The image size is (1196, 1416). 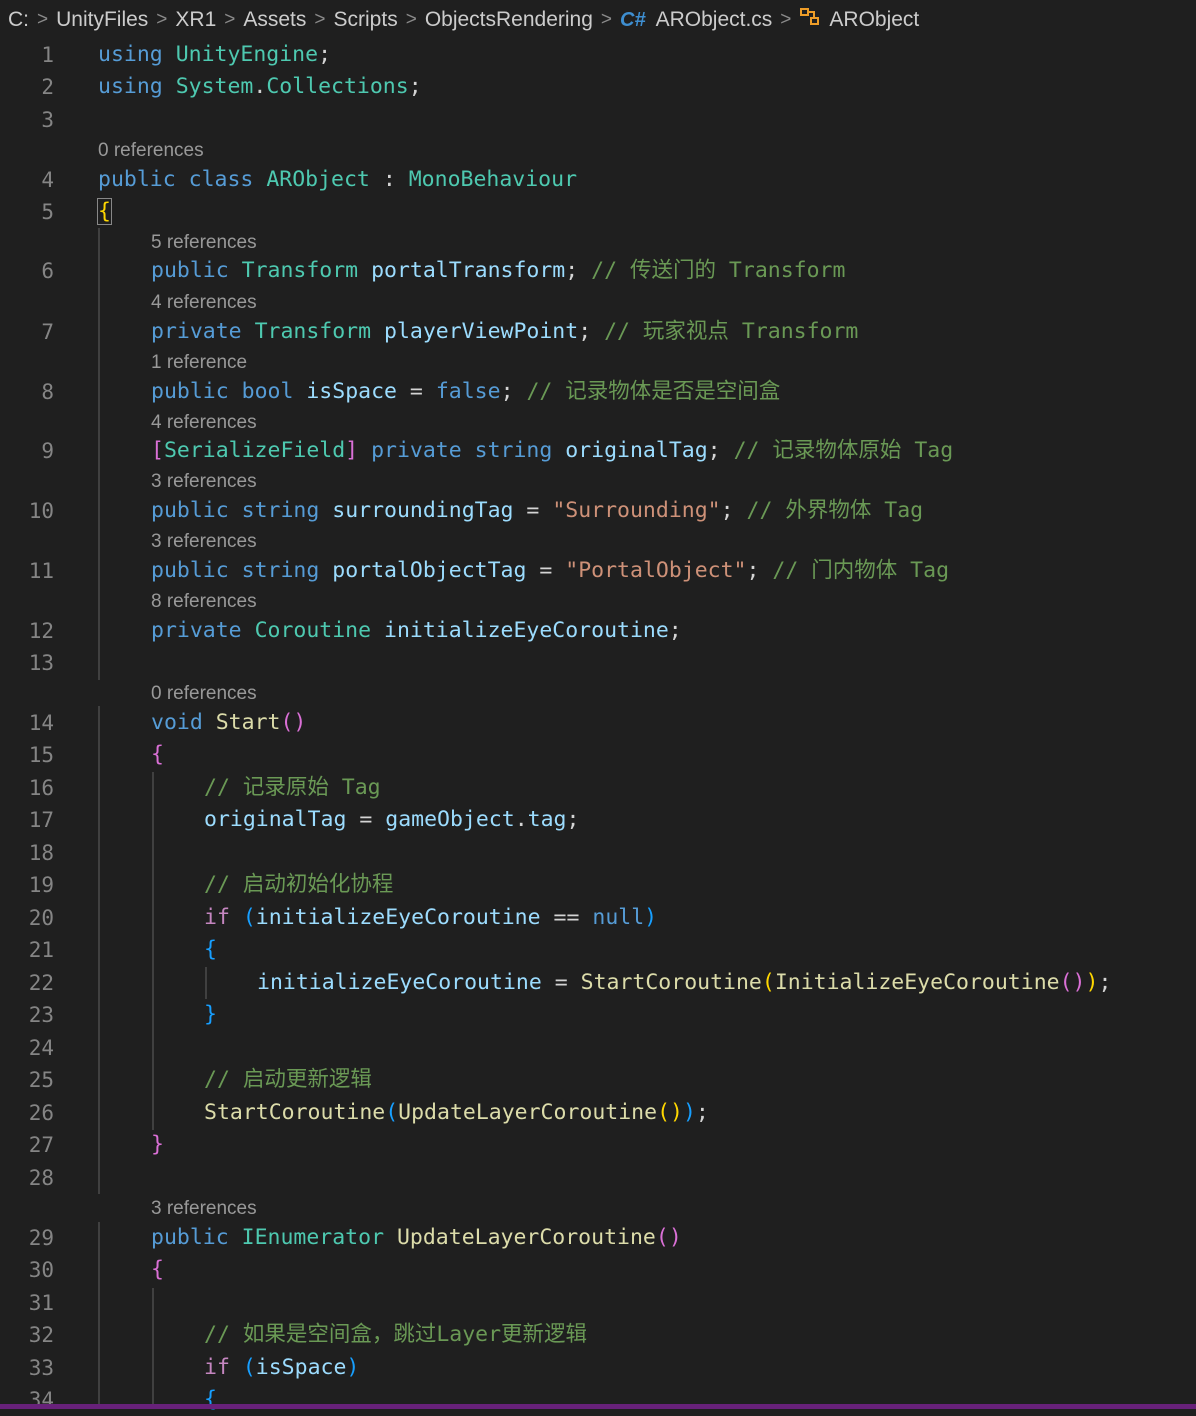 I want to click on class-name: ARObject, so click(x=318, y=179).